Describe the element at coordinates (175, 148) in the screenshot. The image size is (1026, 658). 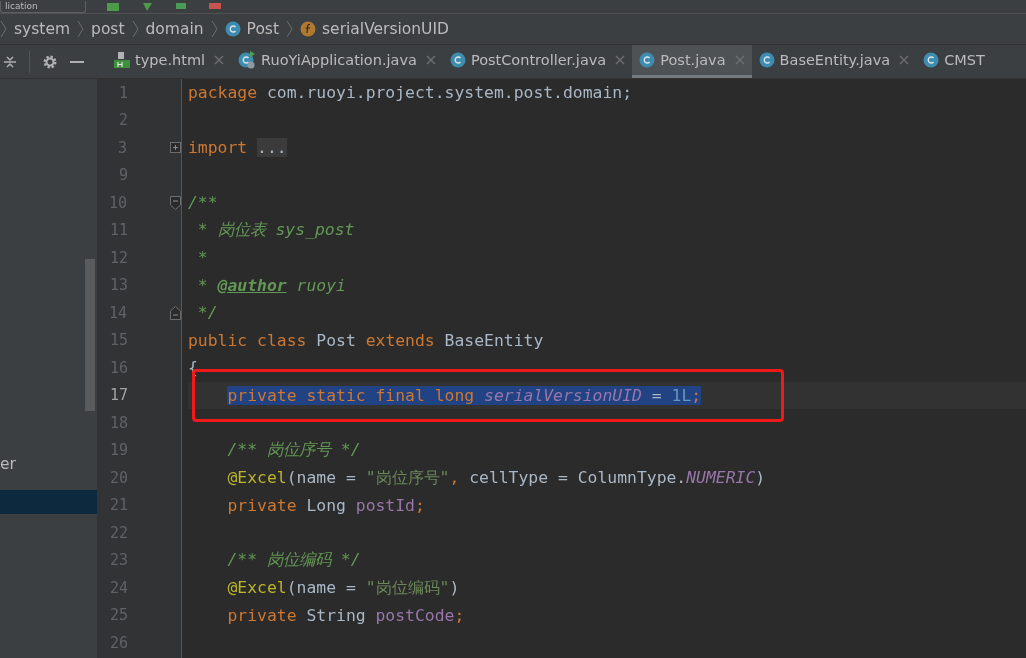
I see `expand-fold-icon` at that location.